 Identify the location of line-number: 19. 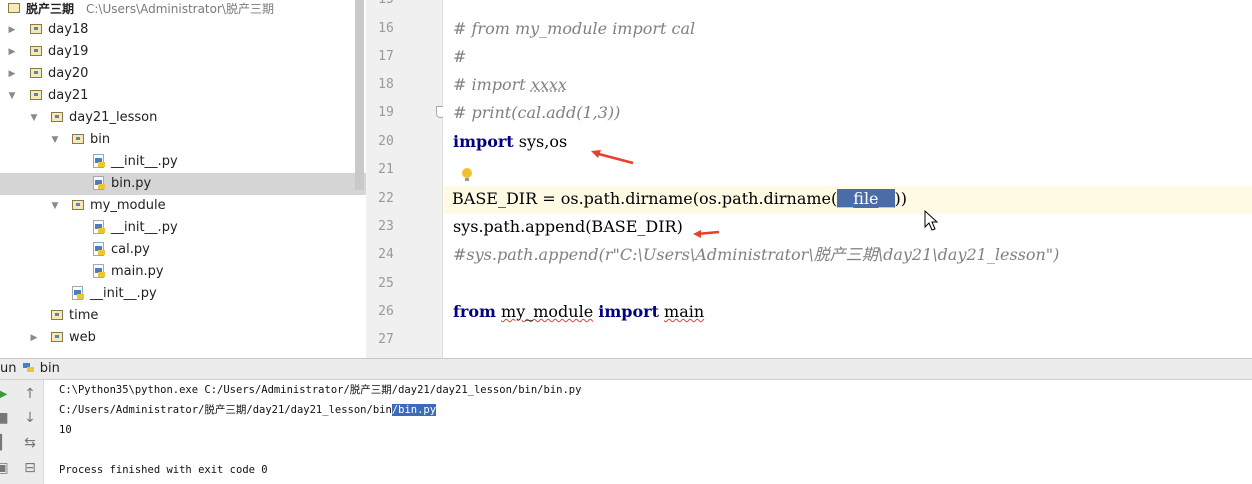
(386, 112).